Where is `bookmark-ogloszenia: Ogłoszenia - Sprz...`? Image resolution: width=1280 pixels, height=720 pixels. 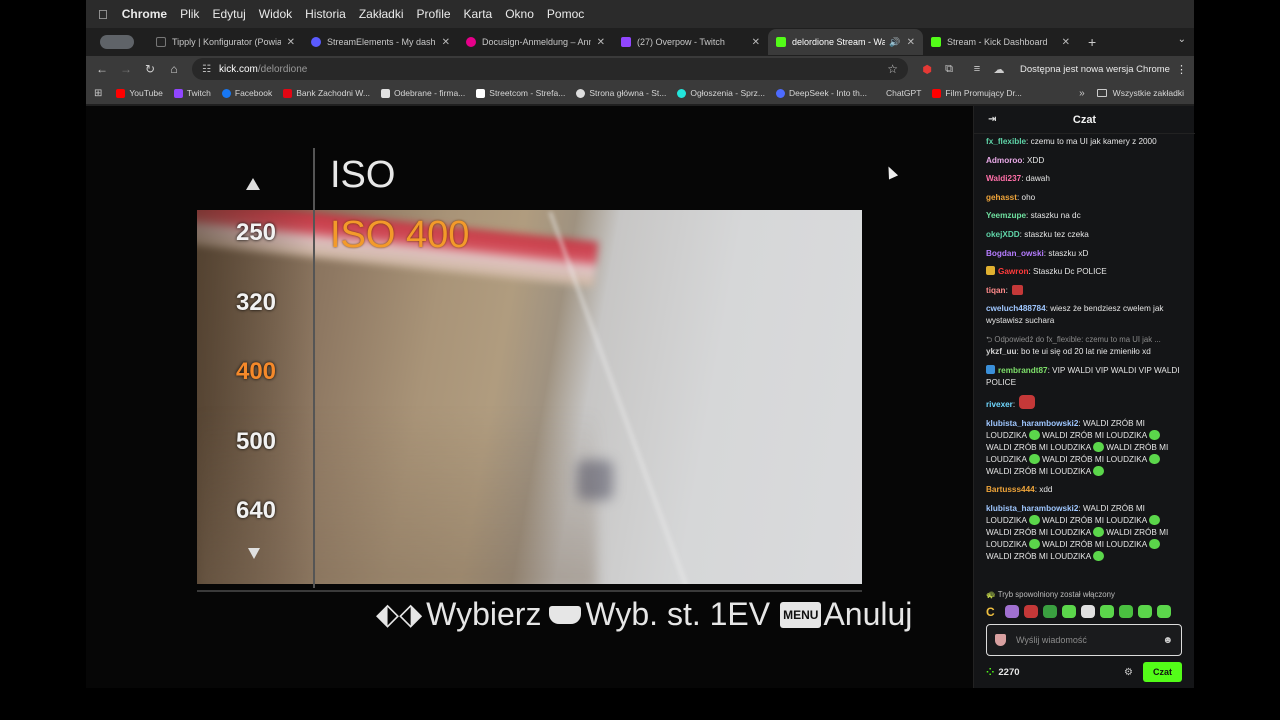
bookmark-ogloszenia: Ogłoszenia - Sprz... is located at coordinates (721, 93).